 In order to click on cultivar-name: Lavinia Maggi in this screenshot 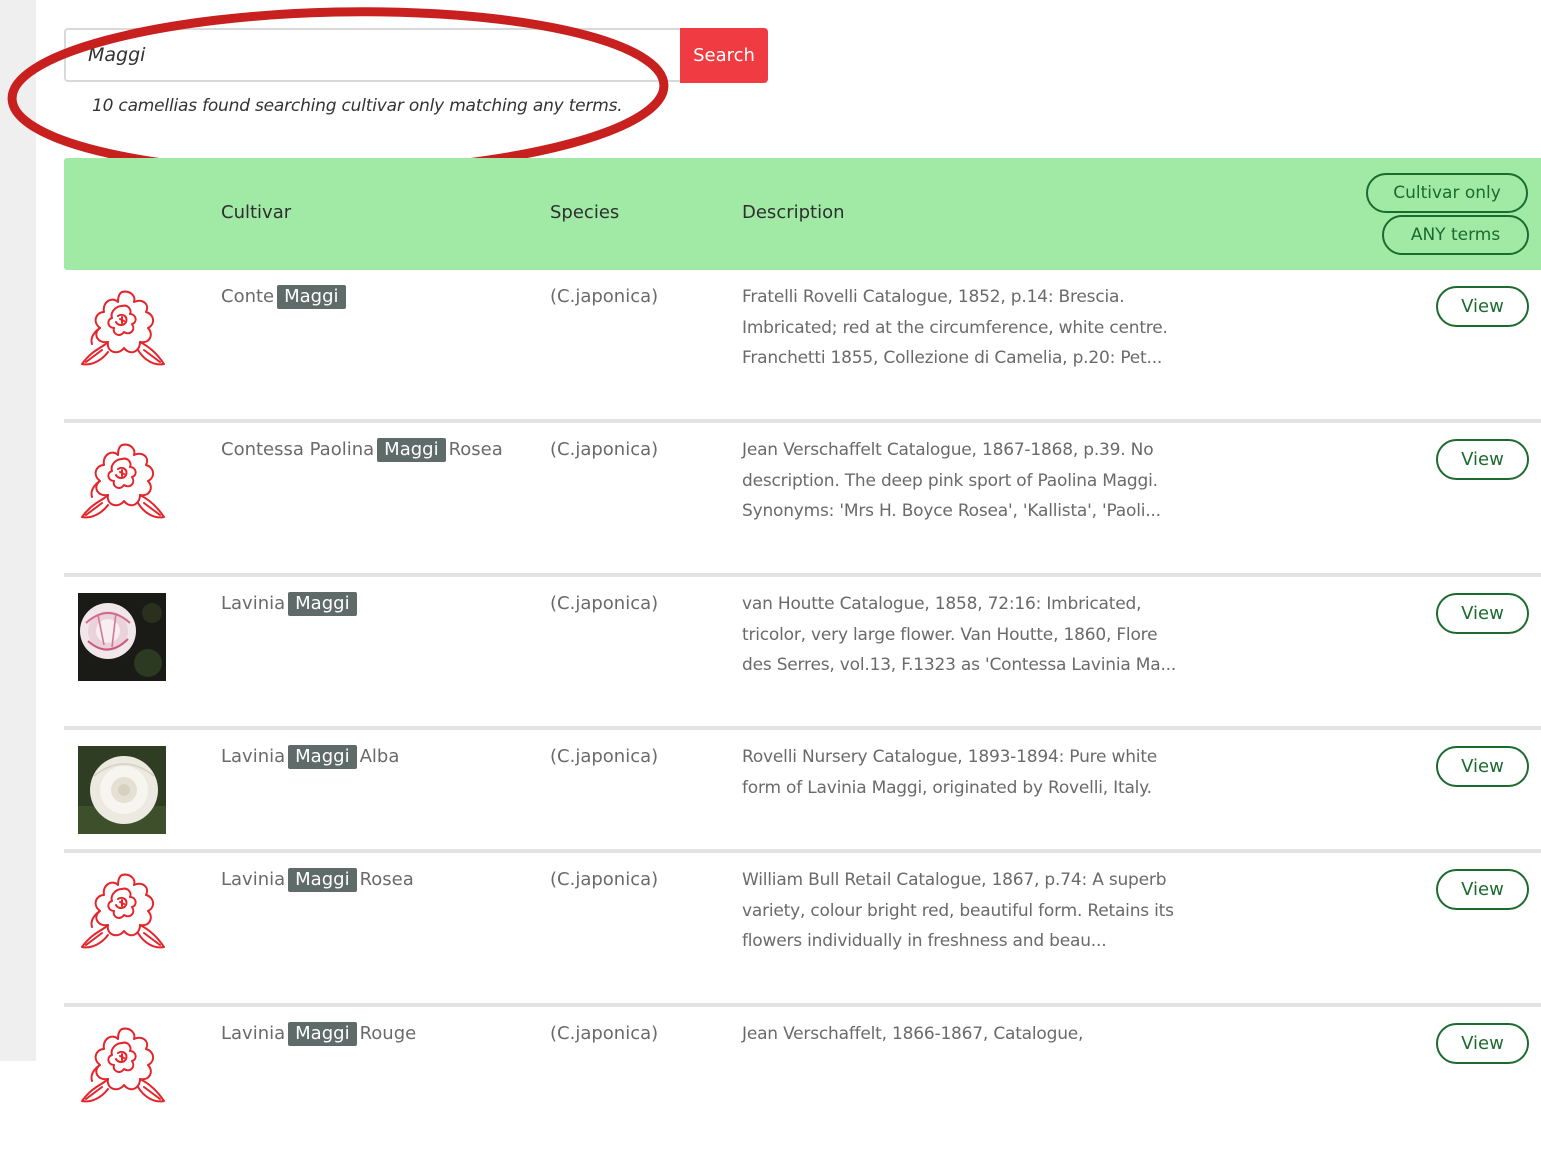, I will do `click(290, 604)`.